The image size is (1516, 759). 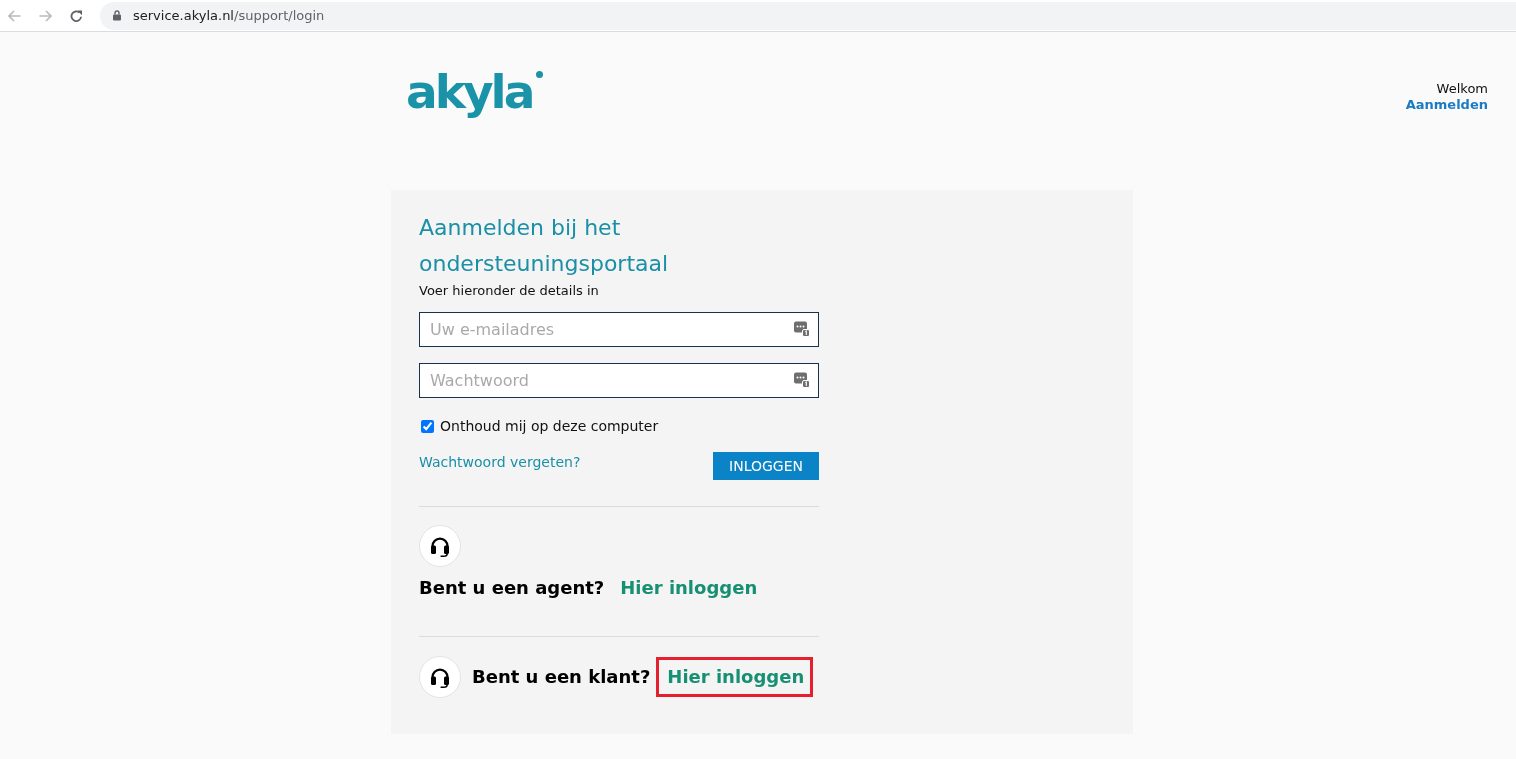 I want to click on lock-icon, so click(x=117, y=15).